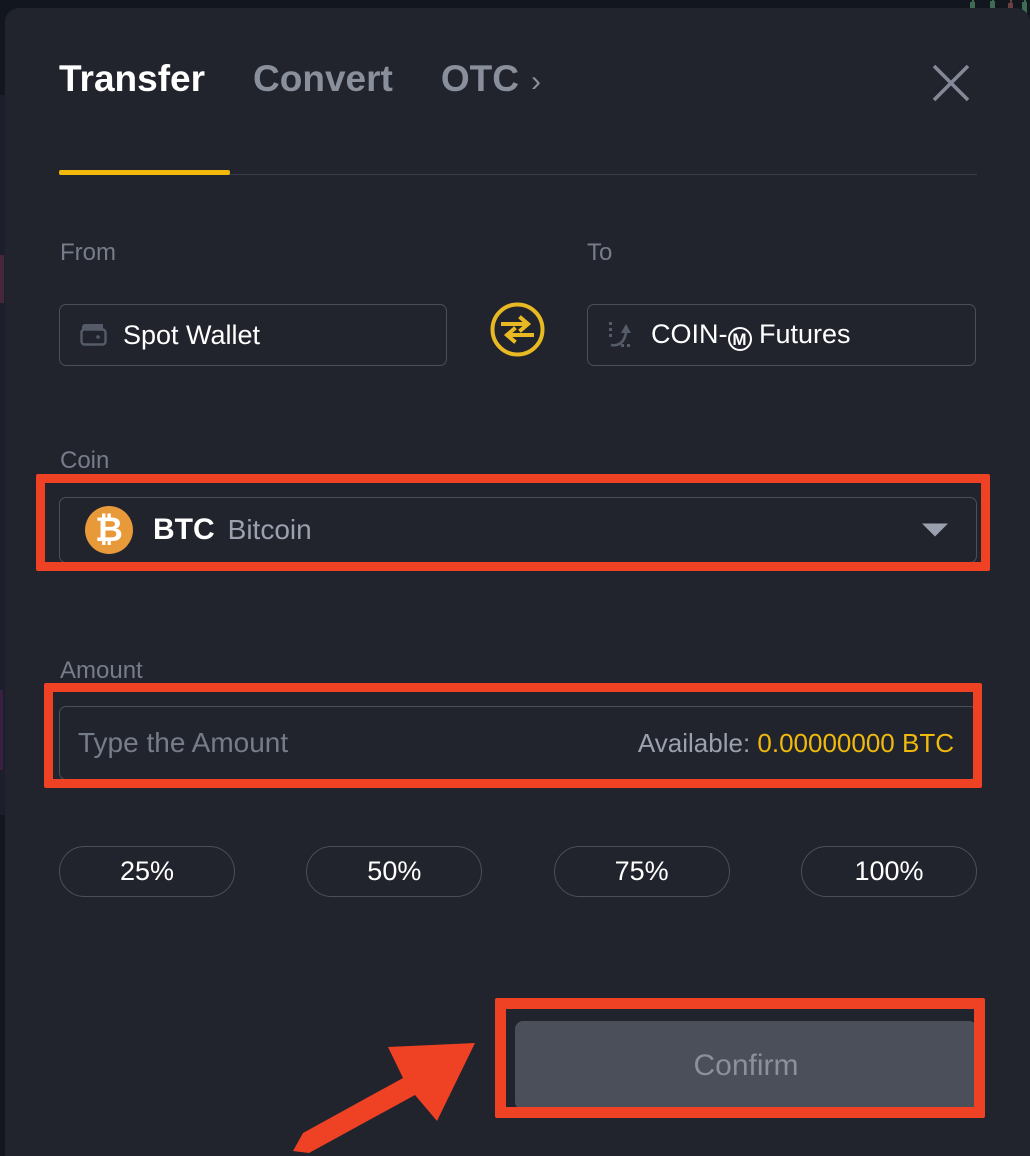 This screenshot has width=1030, height=1156. I want to click on to-wallet-suffix: Futures, so click(805, 334).